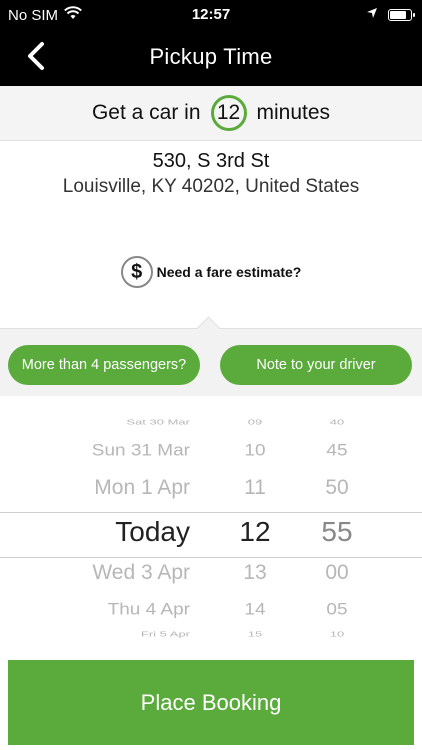  I want to click on place-booking-label: Place Booking, so click(211, 702).